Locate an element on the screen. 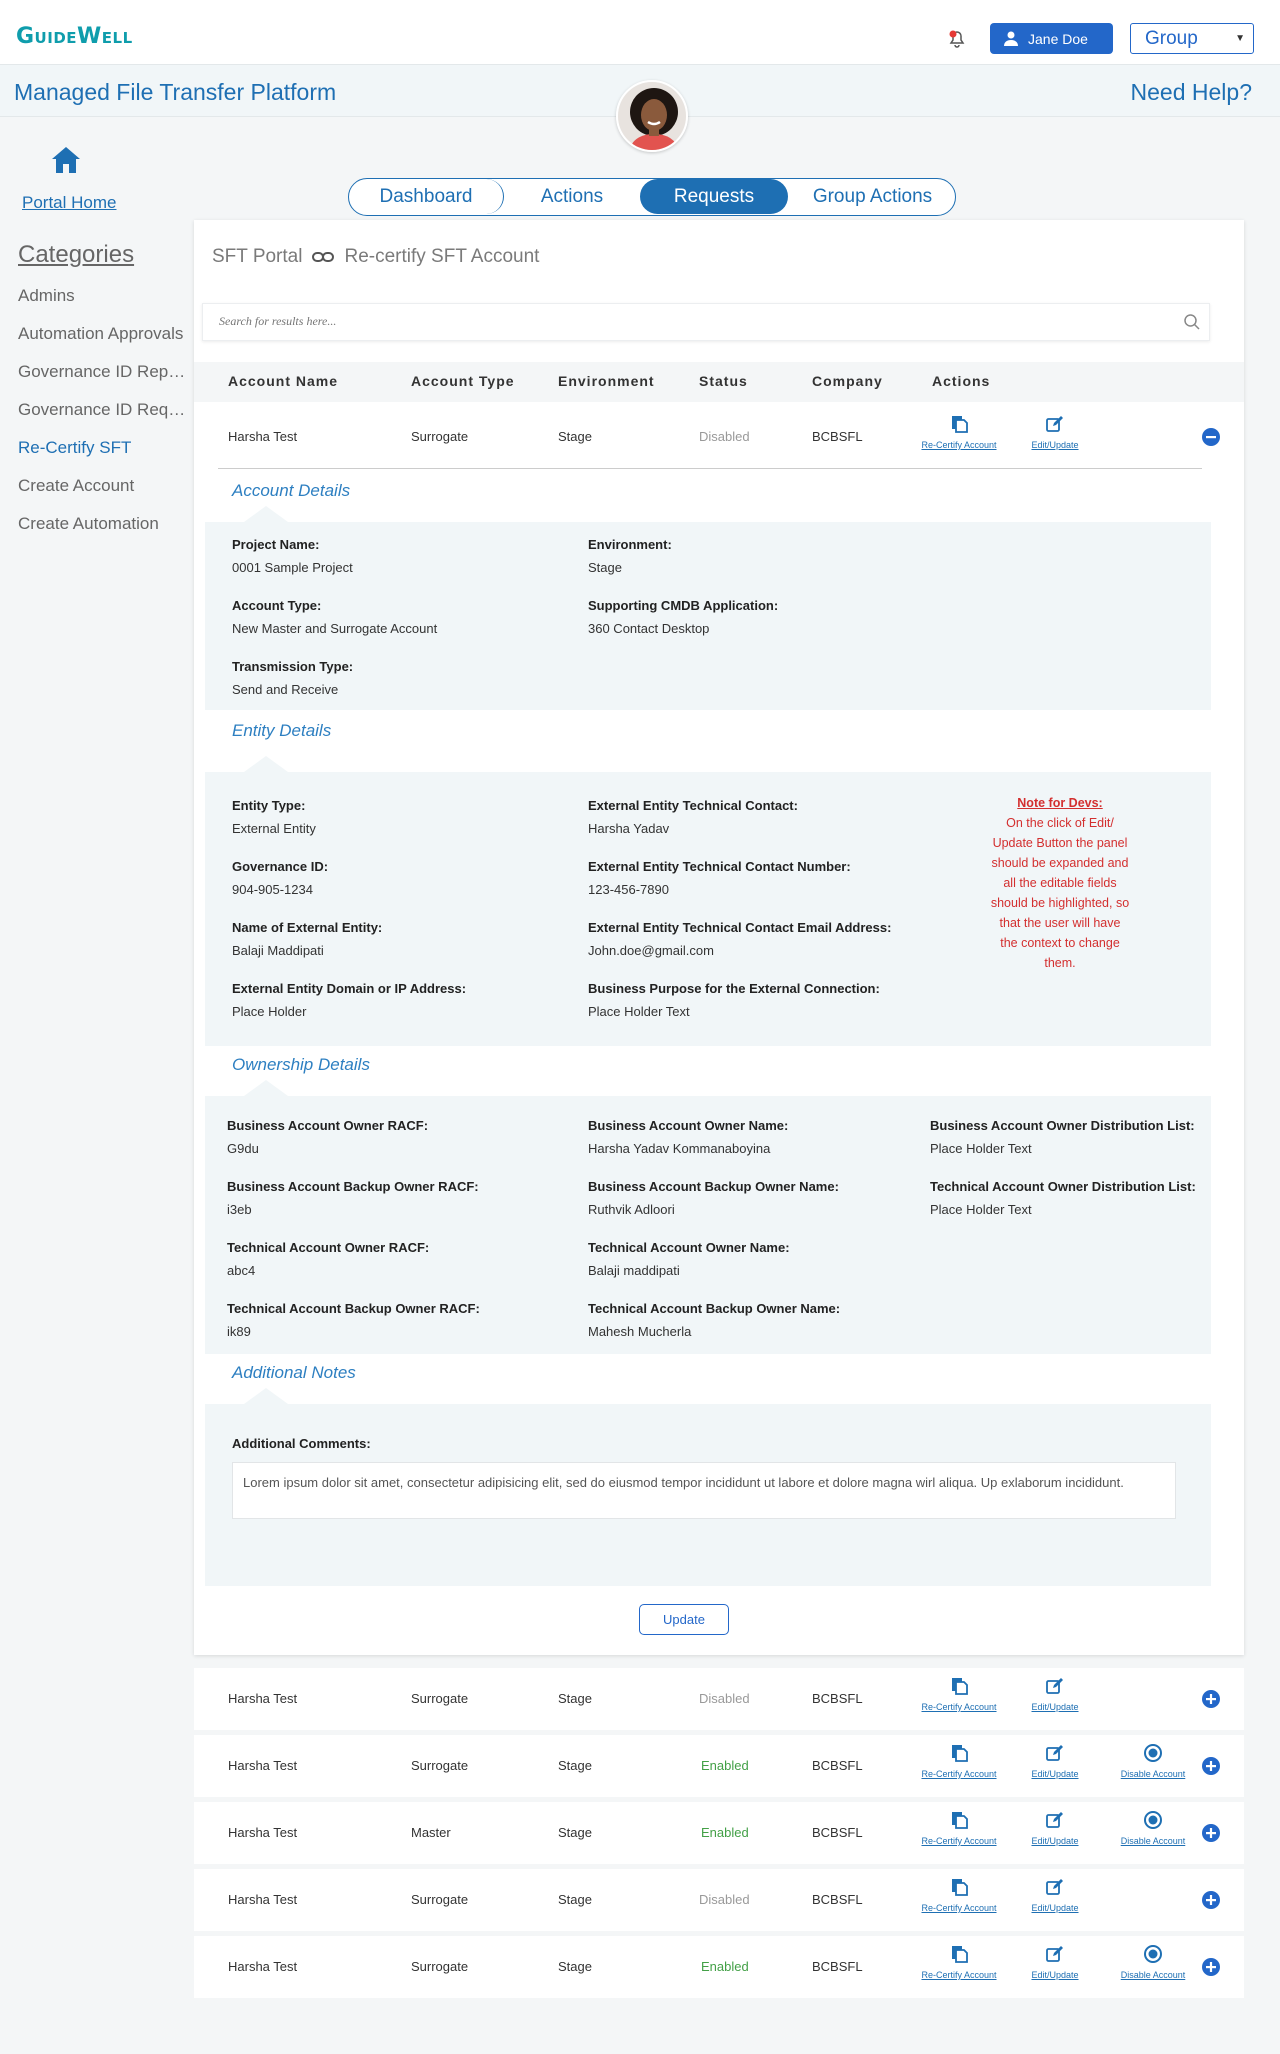 The height and width of the screenshot is (2054, 1280). domain-value: Place Holder is located at coordinates (269, 1011).